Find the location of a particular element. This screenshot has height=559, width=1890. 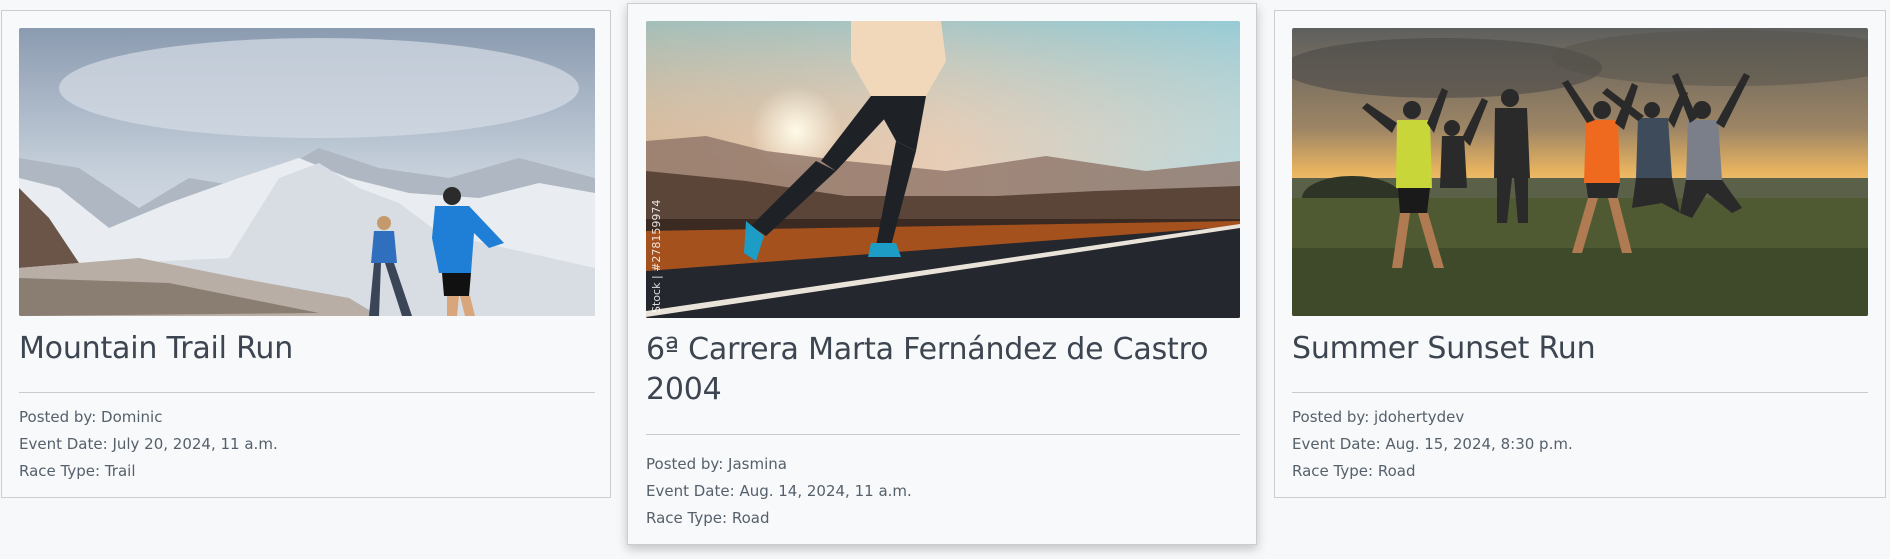

event-date-line: Event Date: Aug. 15, 2024, 8:30 p.m. is located at coordinates (1432, 444).